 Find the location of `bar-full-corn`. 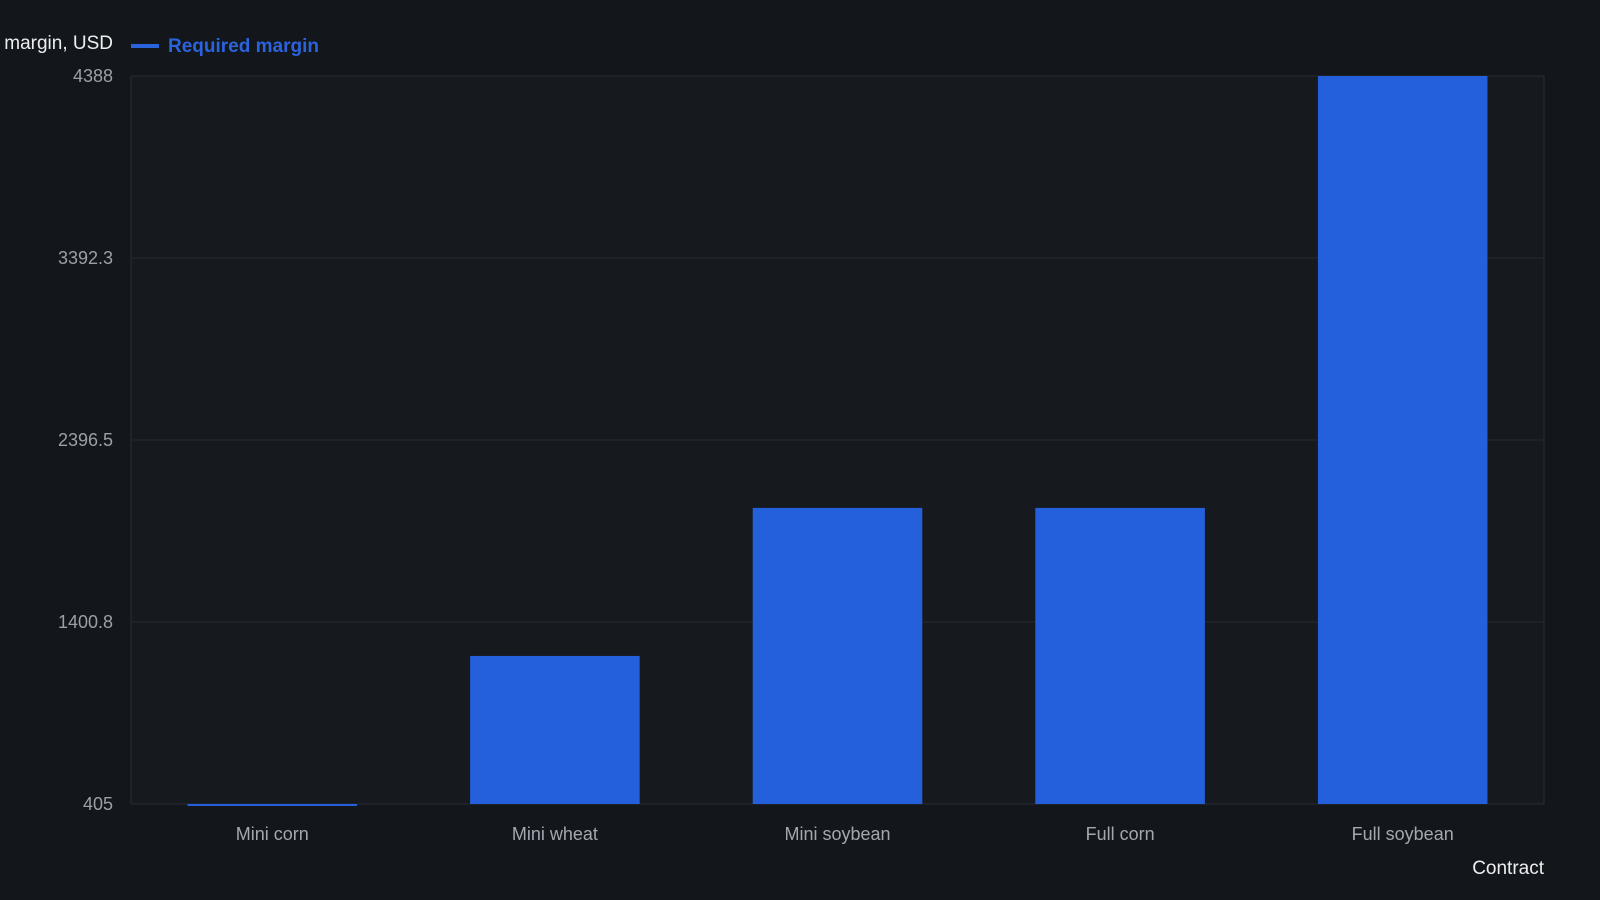

bar-full-corn is located at coordinates (1120, 655).